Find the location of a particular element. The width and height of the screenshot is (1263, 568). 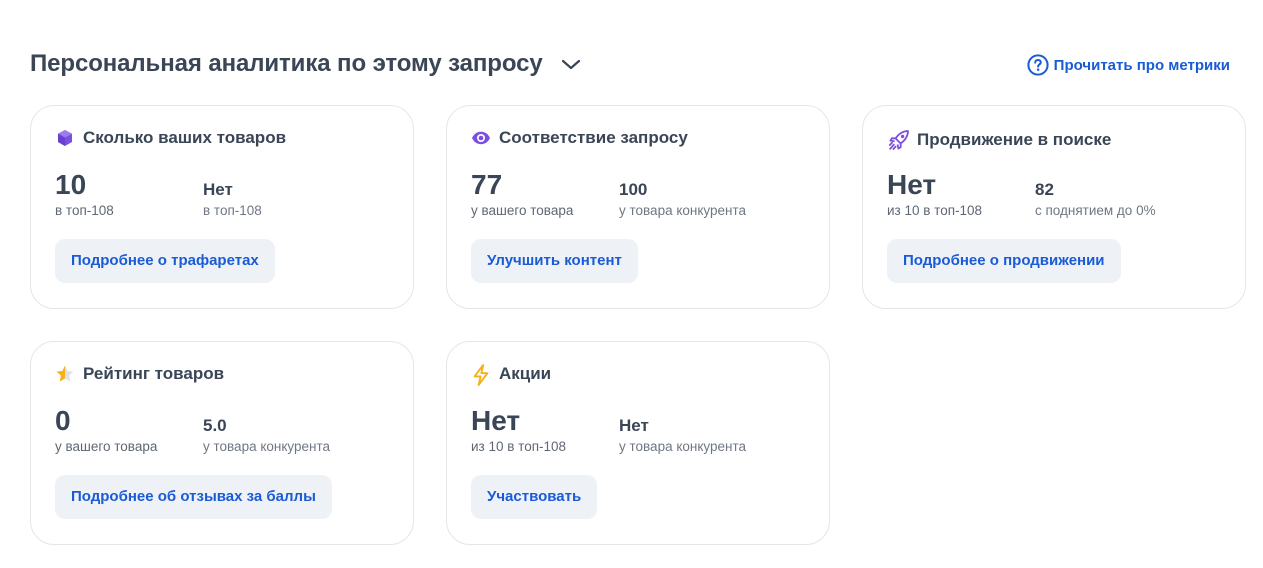

metric-label: с поднятием до 0% is located at coordinates (1095, 210).